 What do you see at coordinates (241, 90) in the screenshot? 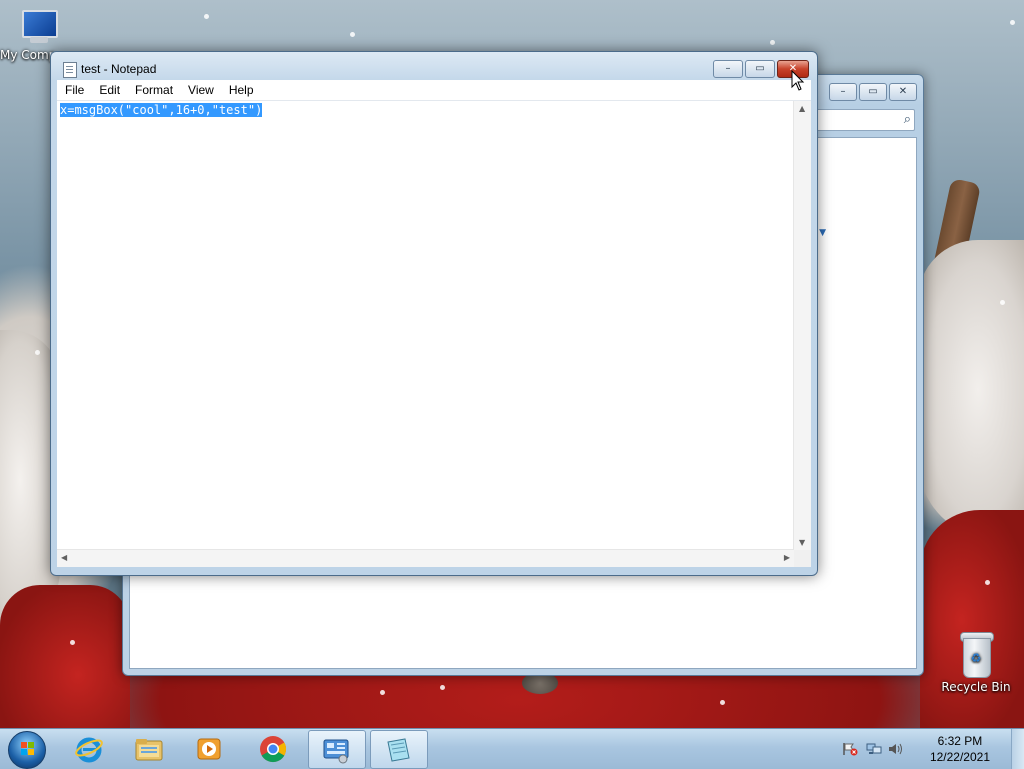
I see `menu-help: Help` at bounding box center [241, 90].